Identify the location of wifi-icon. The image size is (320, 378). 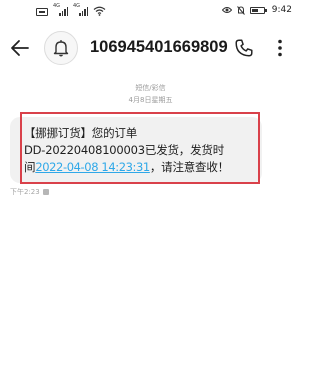
(99, 11).